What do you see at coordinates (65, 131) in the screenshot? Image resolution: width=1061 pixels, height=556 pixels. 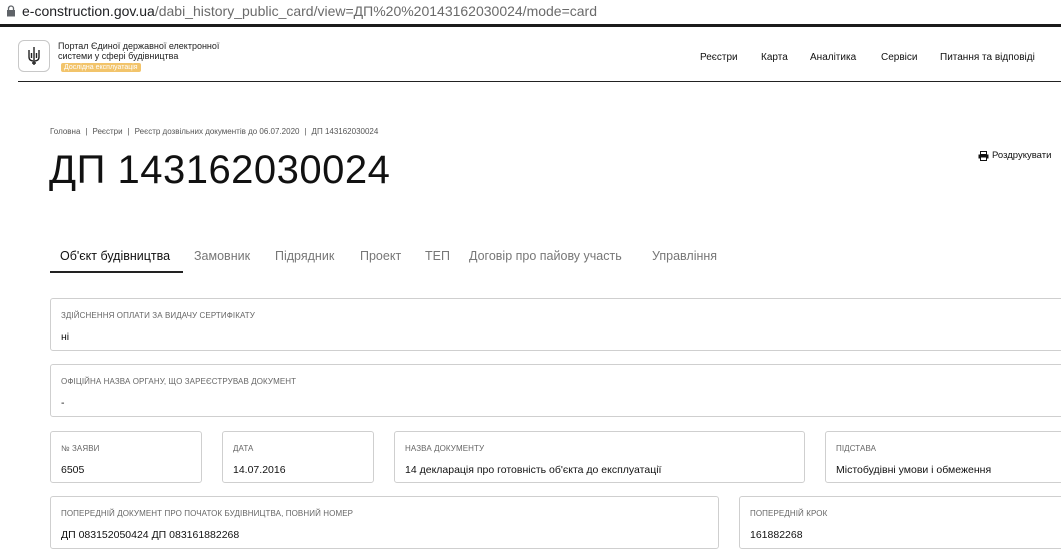 I see `breadcrumb-home: Головна` at bounding box center [65, 131].